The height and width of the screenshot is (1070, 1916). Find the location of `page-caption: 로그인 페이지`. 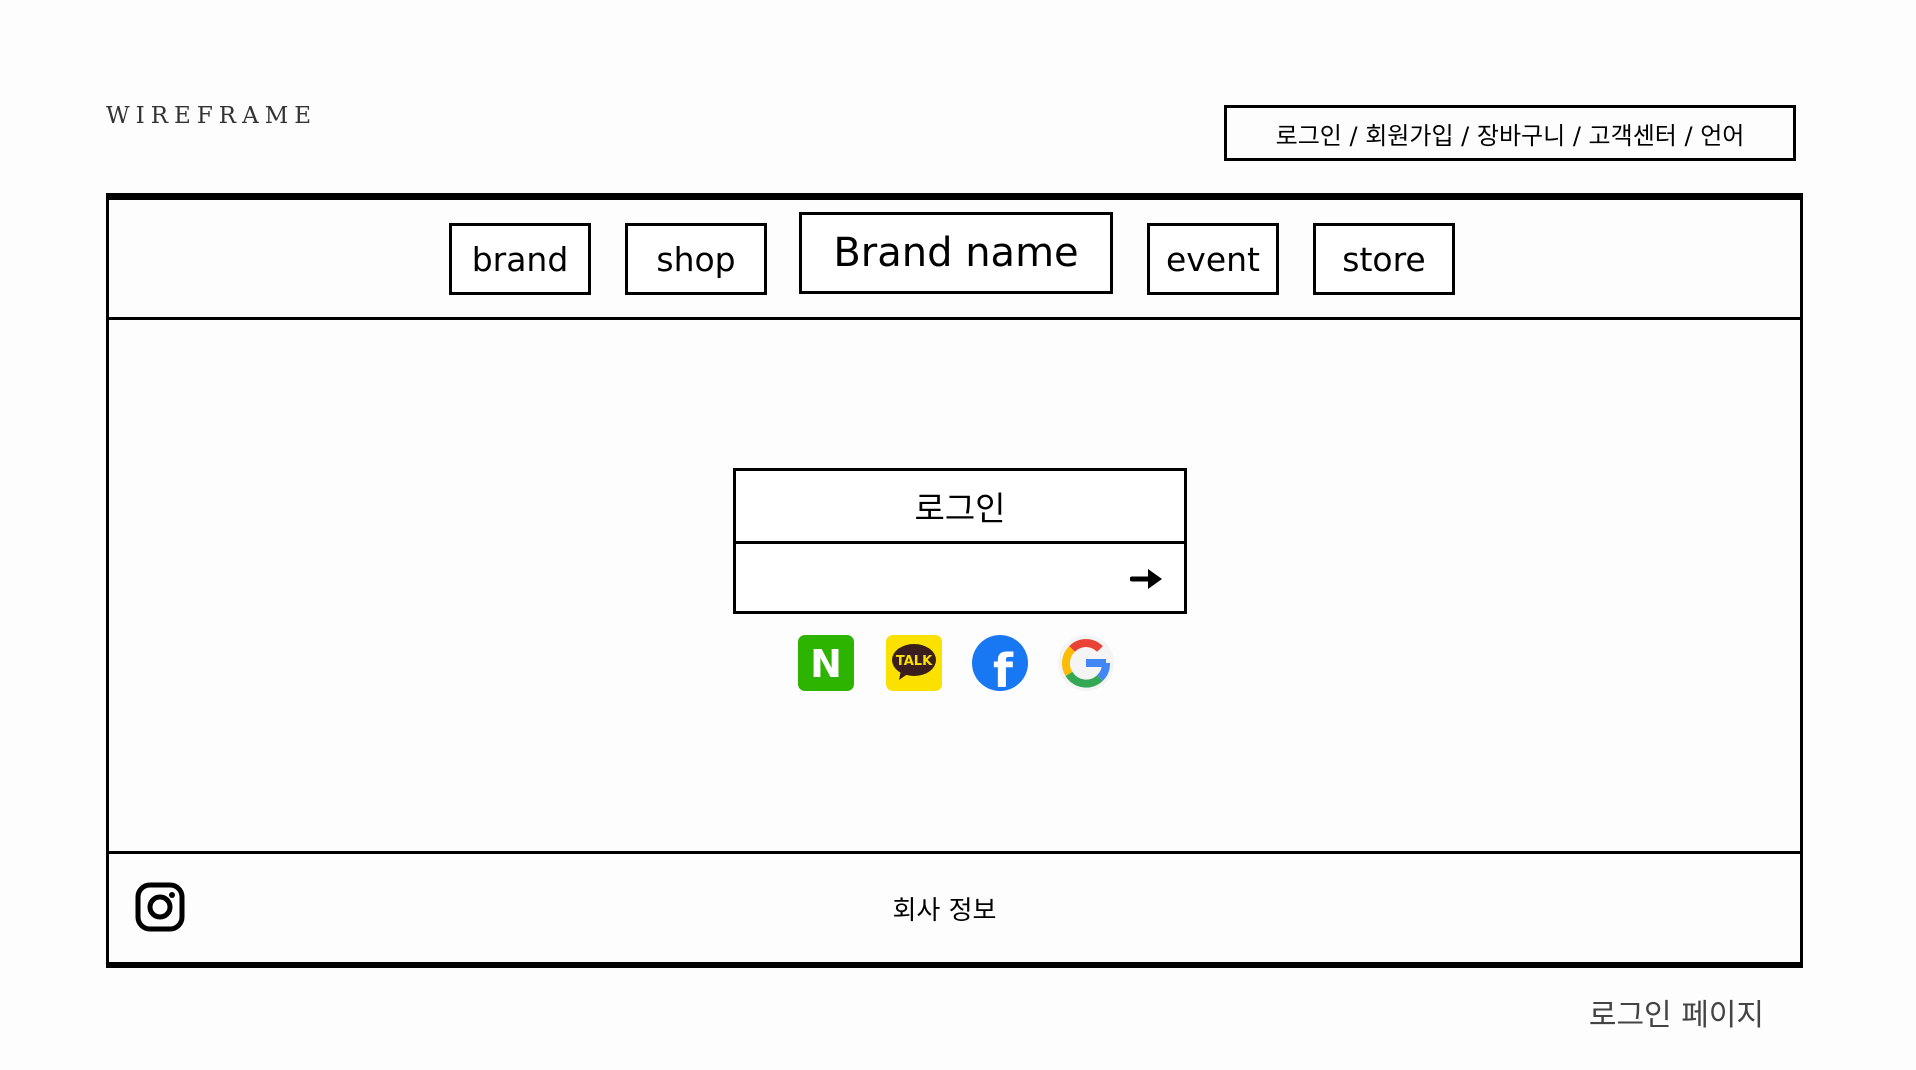

page-caption: 로그인 페이지 is located at coordinates (1676, 1015).